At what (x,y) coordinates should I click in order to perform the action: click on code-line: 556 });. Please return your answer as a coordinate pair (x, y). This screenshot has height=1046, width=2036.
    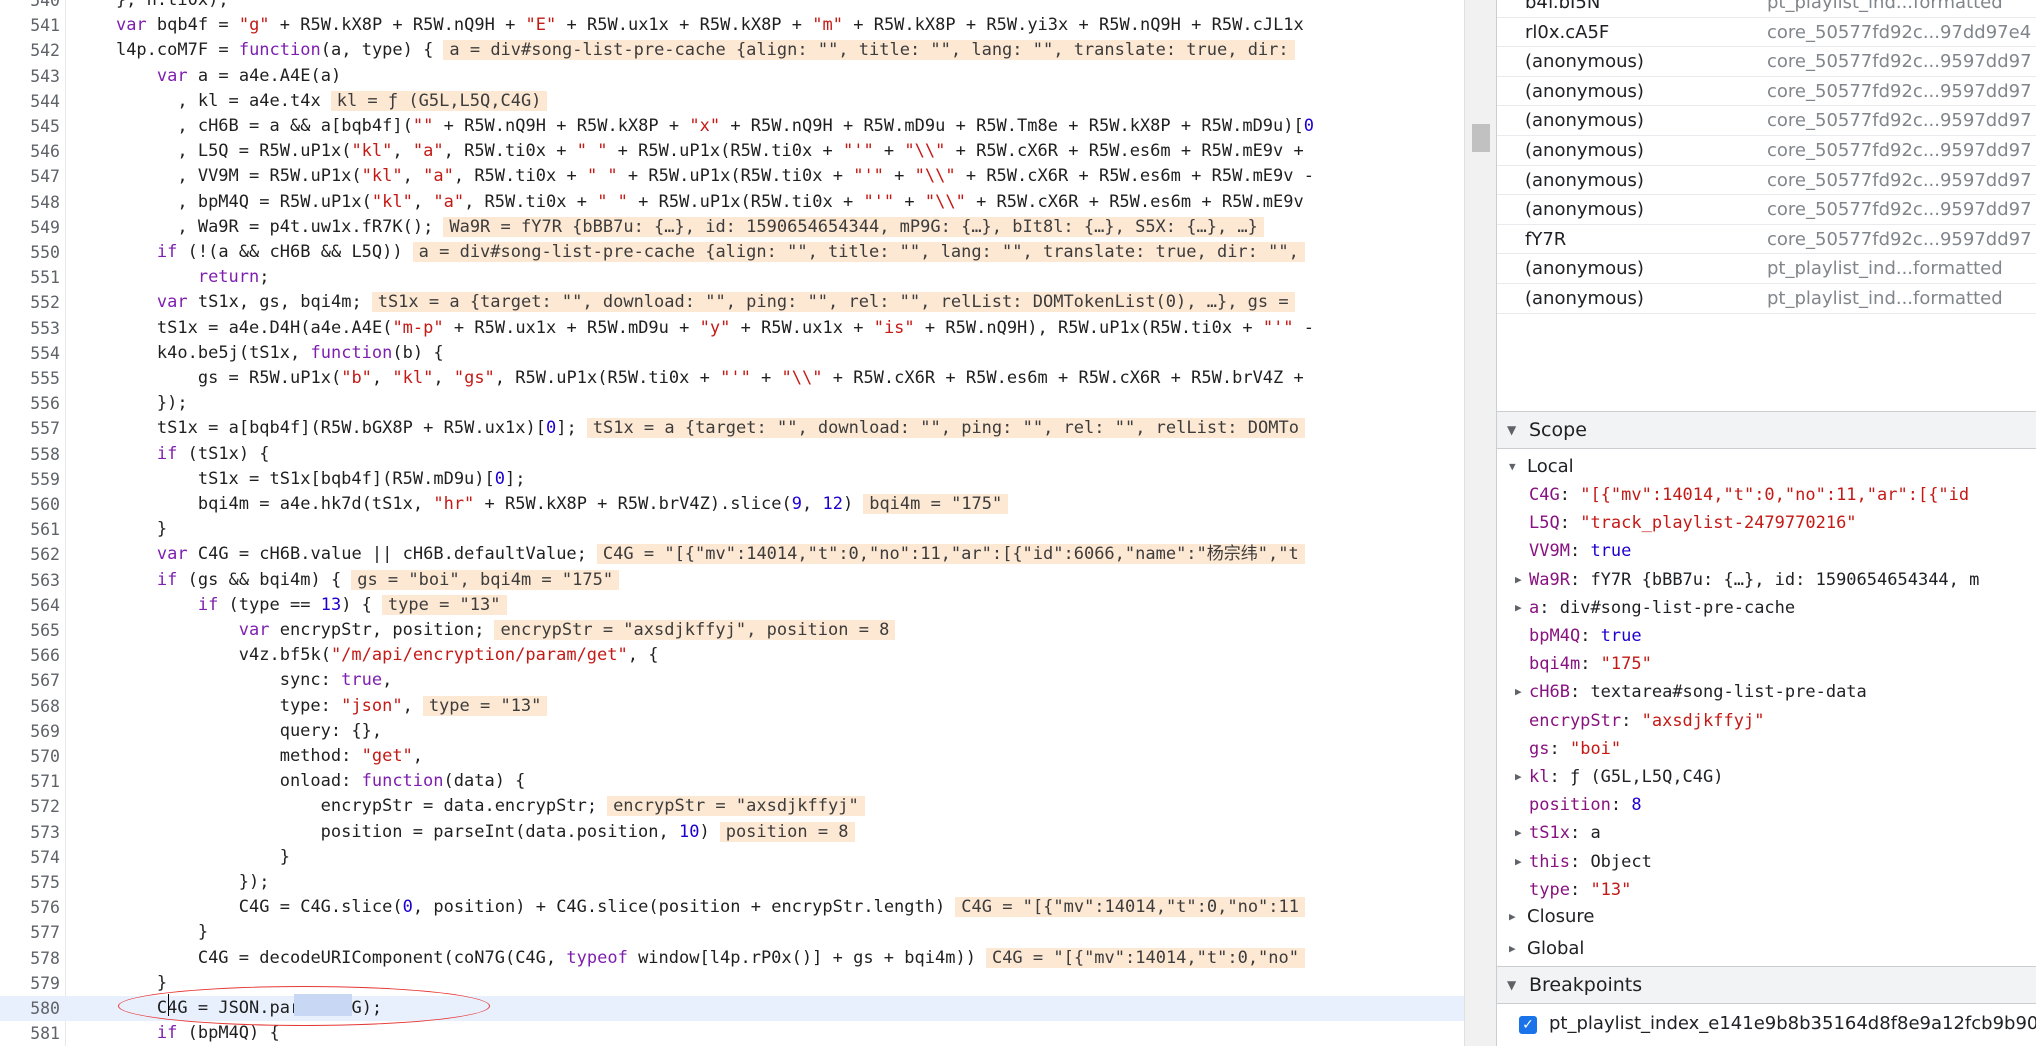
    Looking at the image, I should click on (732, 403).